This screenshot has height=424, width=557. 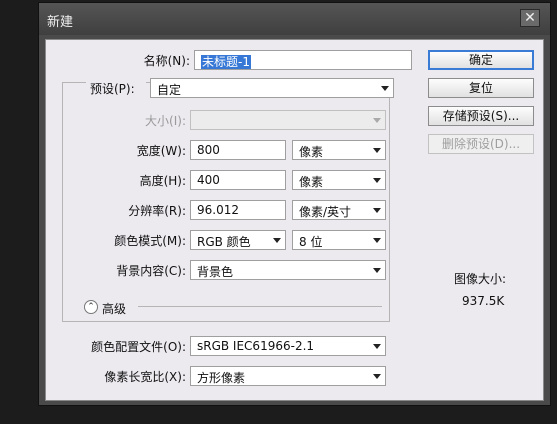 I want to click on close-button: ✕, so click(x=530, y=18).